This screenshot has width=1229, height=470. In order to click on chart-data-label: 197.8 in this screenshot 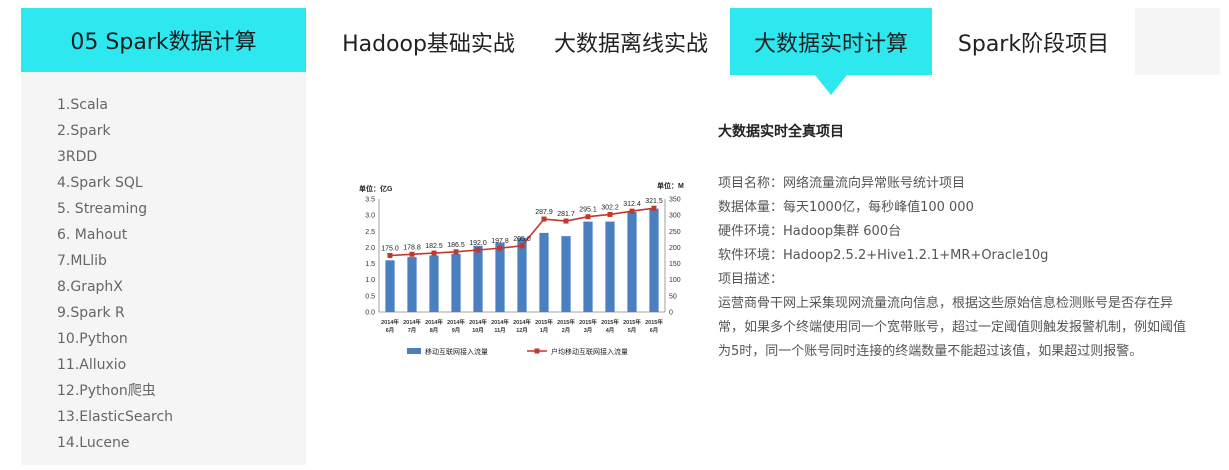, I will do `click(500, 241)`.